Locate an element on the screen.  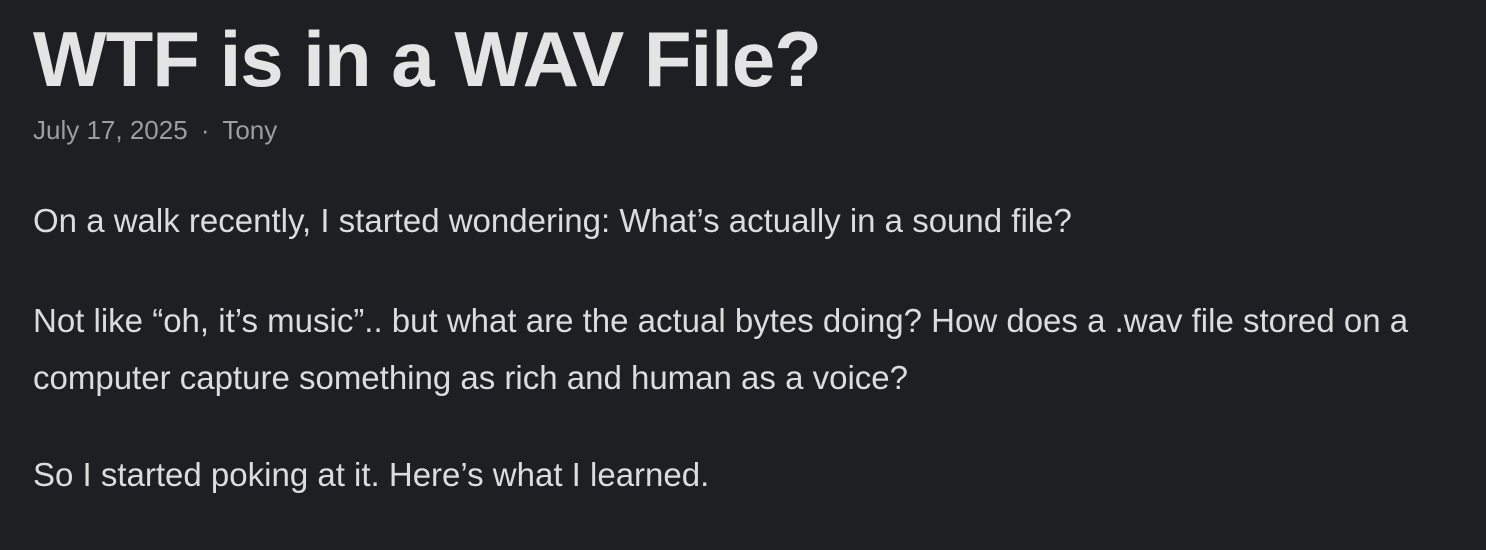
article-title: WTF is in a WAV File? is located at coordinates (427, 59).